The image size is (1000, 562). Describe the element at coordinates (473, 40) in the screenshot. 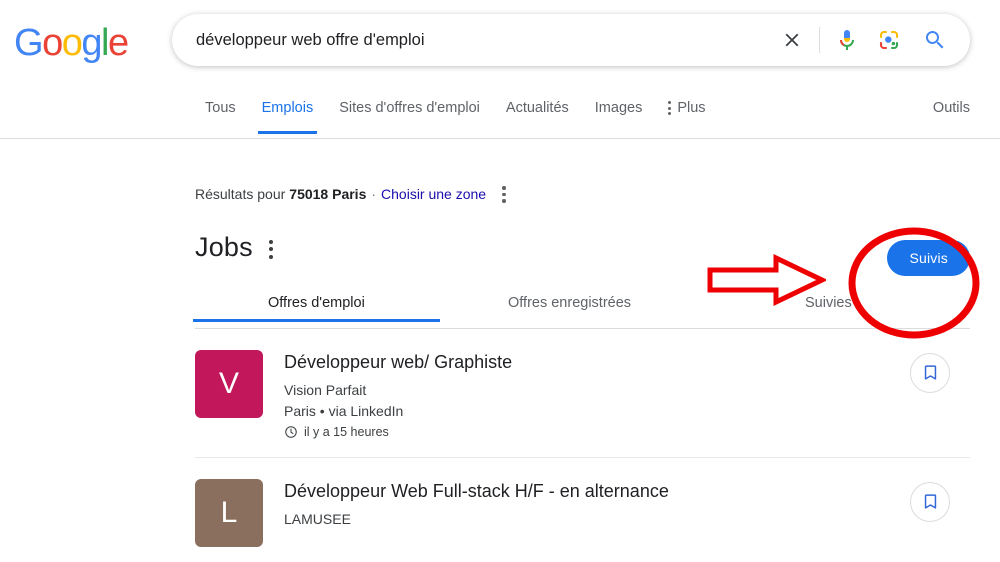

I see `search-input` at that location.